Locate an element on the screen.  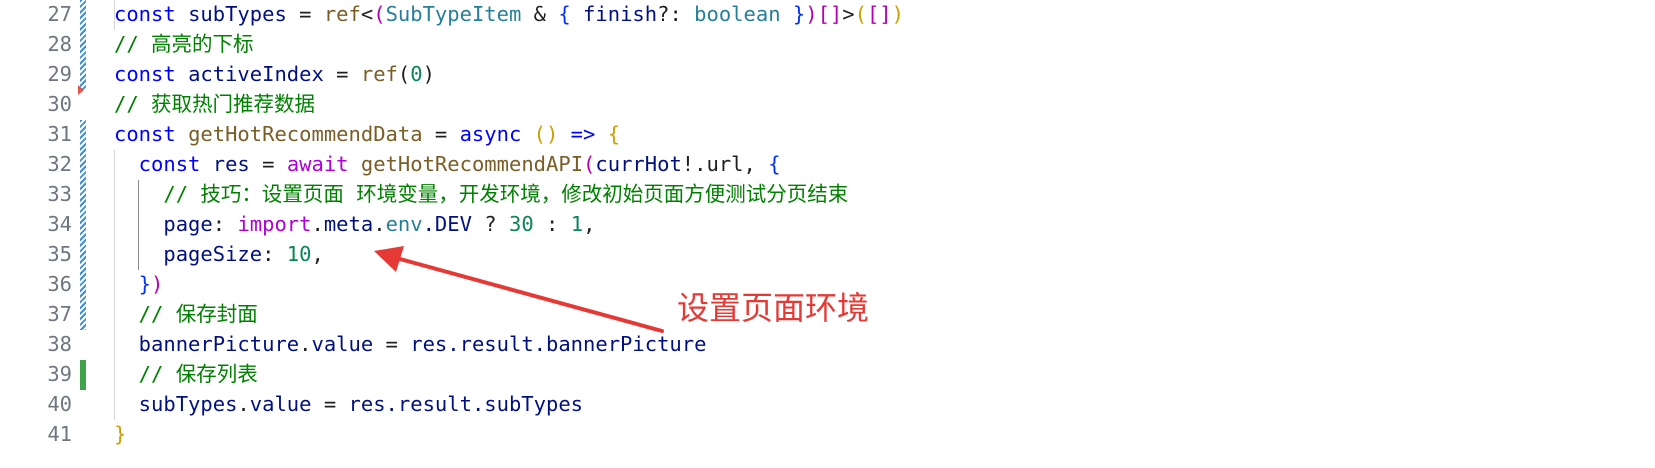
annotation-arrow is located at coordinates (519, 289).